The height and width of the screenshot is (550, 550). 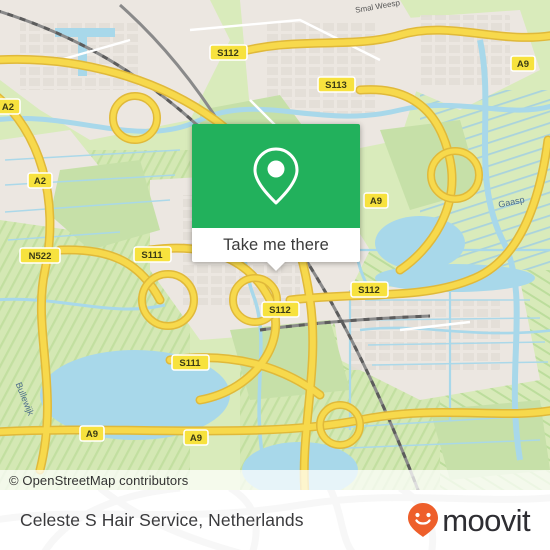 I want to click on callout-pointer-tail, so click(x=276, y=266).